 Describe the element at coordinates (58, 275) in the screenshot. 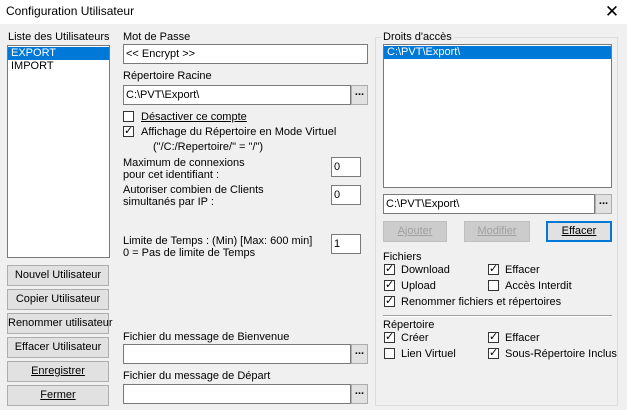

I see `new-user-button: Nouvel Utilisateur` at that location.